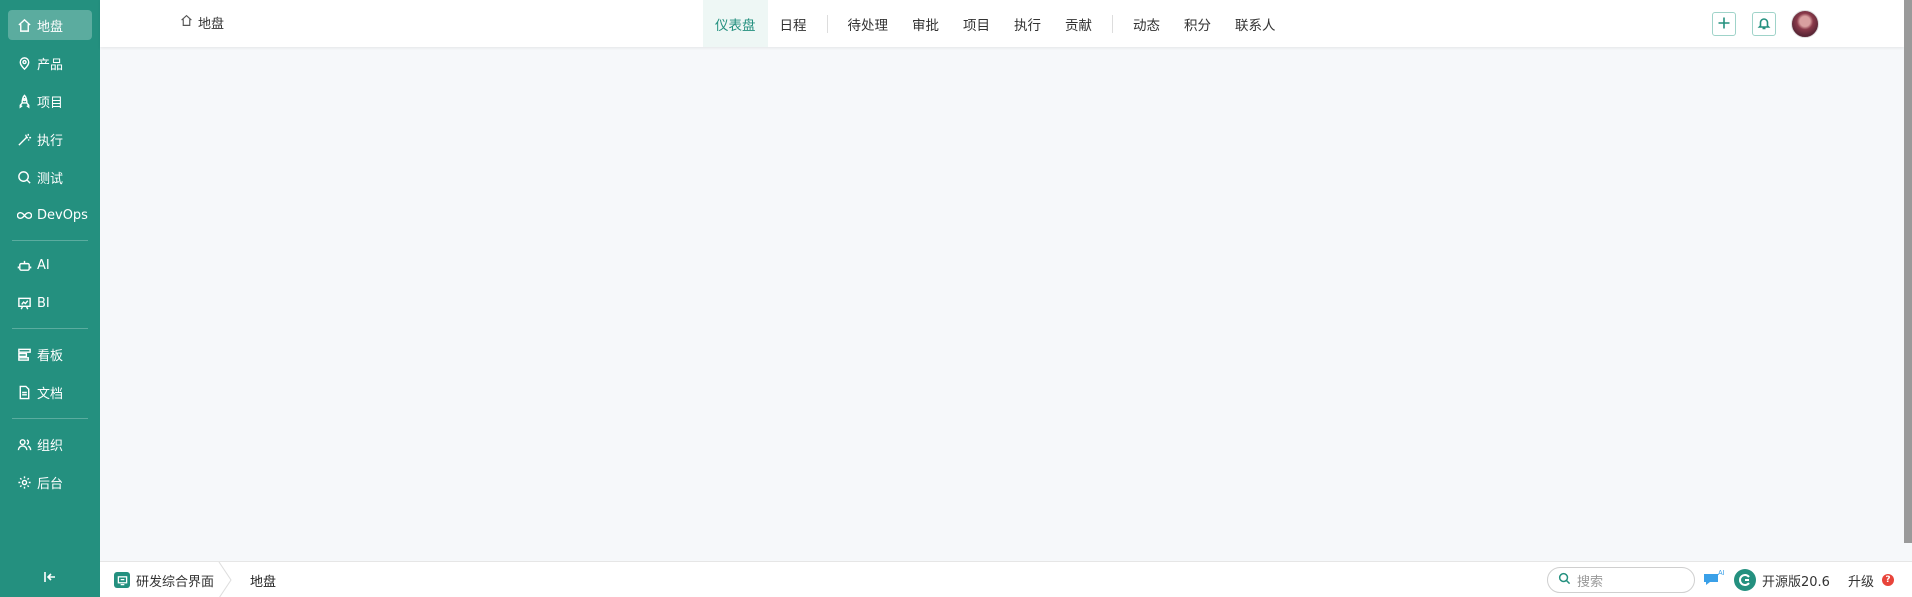 The width and height of the screenshot is (1912, 597). Describe the element at coordinates (1255, 23) in the screenshot. I see `tab-contacts: 联系人` at that location.